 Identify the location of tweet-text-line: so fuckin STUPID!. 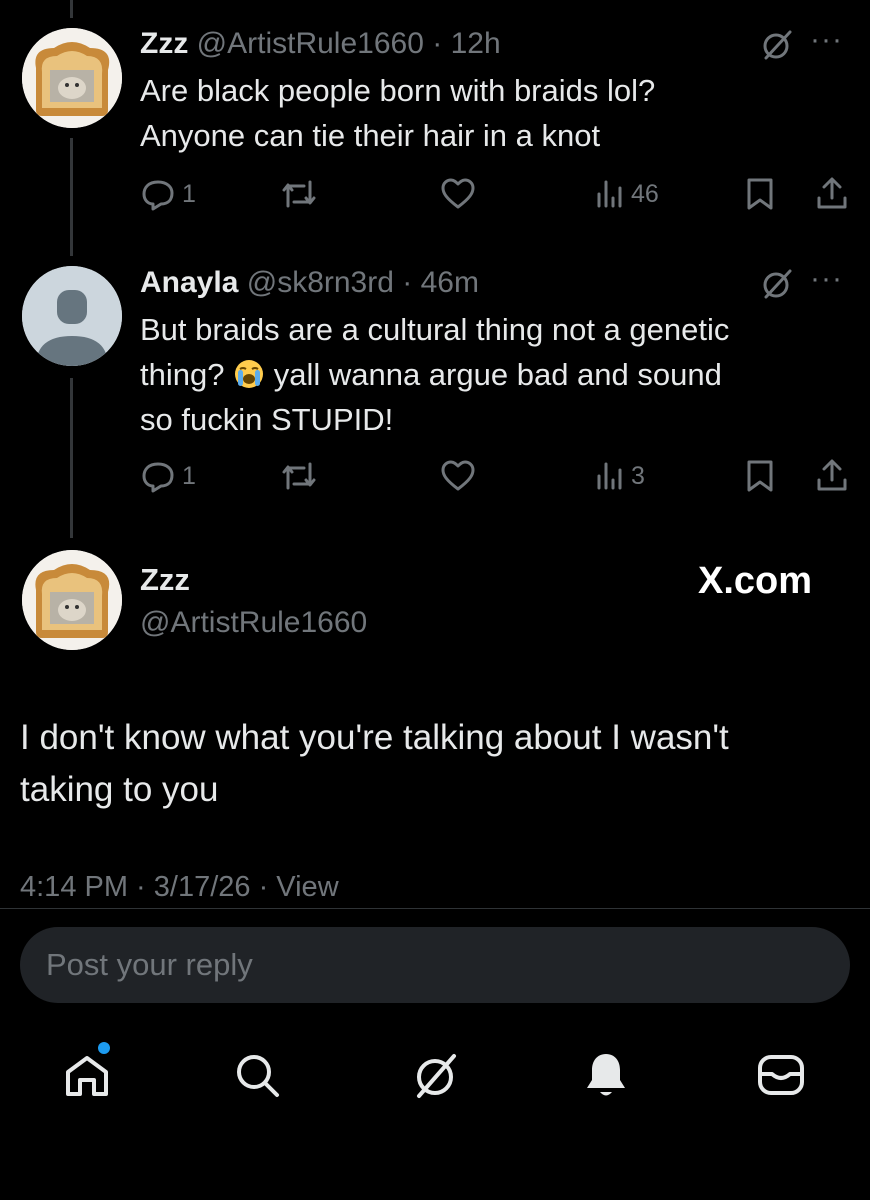
(267, 419).